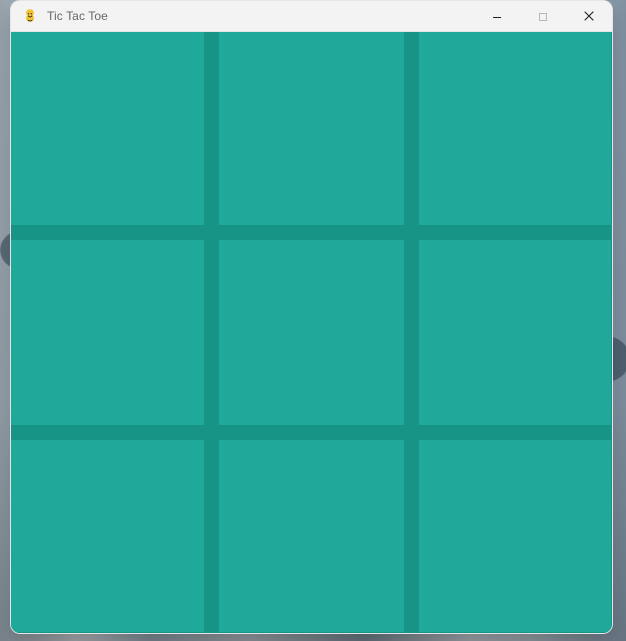  I want to click on window-titlebar: Tic Tac Toe, so click(311, 16).